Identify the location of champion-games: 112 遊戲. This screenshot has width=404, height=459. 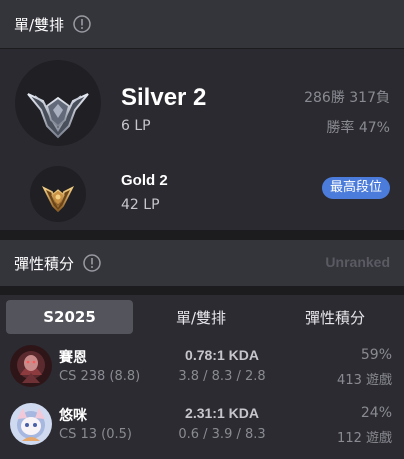
(364, 438).